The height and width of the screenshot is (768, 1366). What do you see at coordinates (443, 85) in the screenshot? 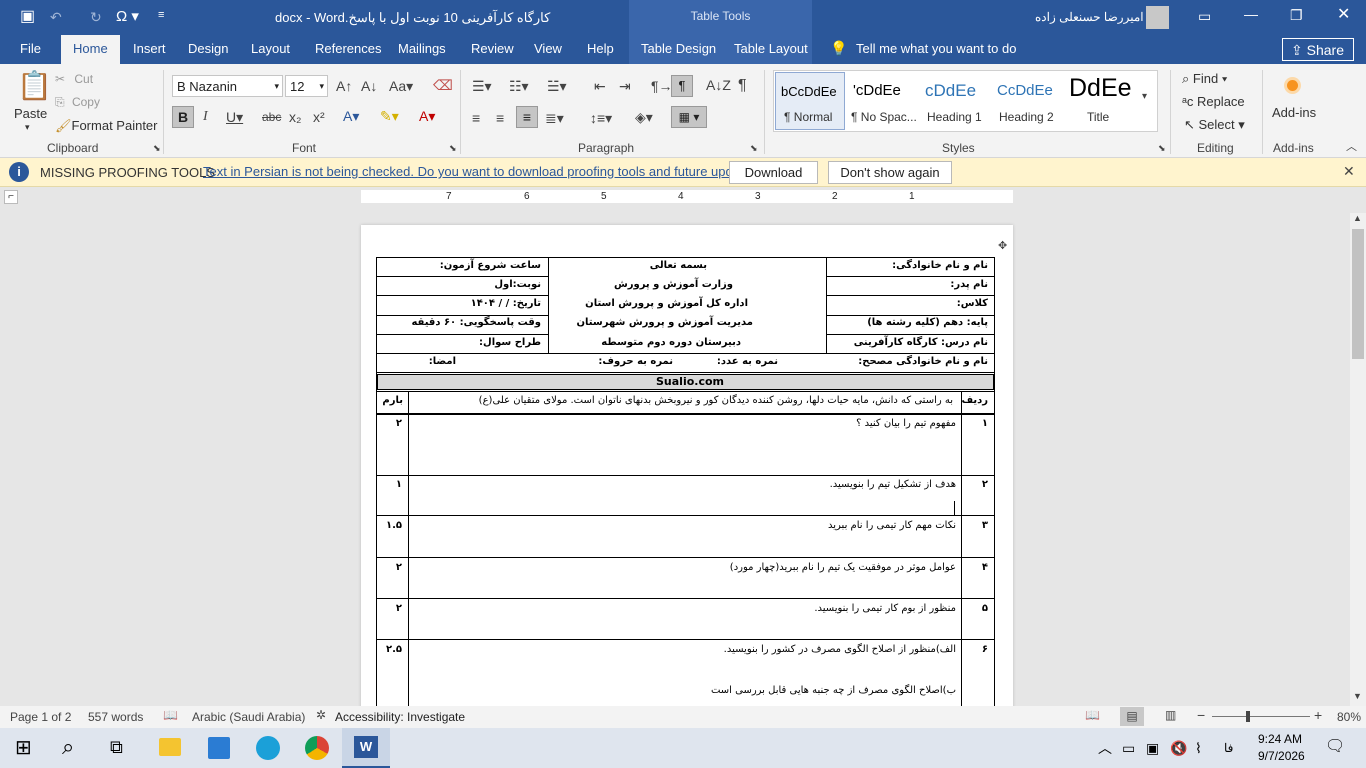
I see `clear-formatting-icon: ⌫` at bounding box center [443, 85].